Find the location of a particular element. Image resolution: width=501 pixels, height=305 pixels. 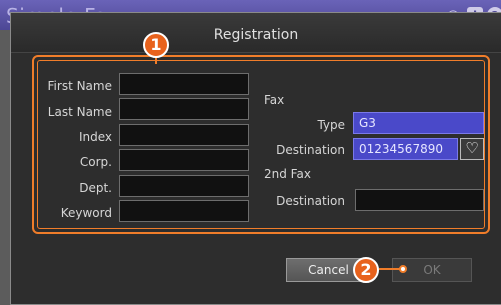

keyword-label: Keyword is located at coordinates (86, 213).